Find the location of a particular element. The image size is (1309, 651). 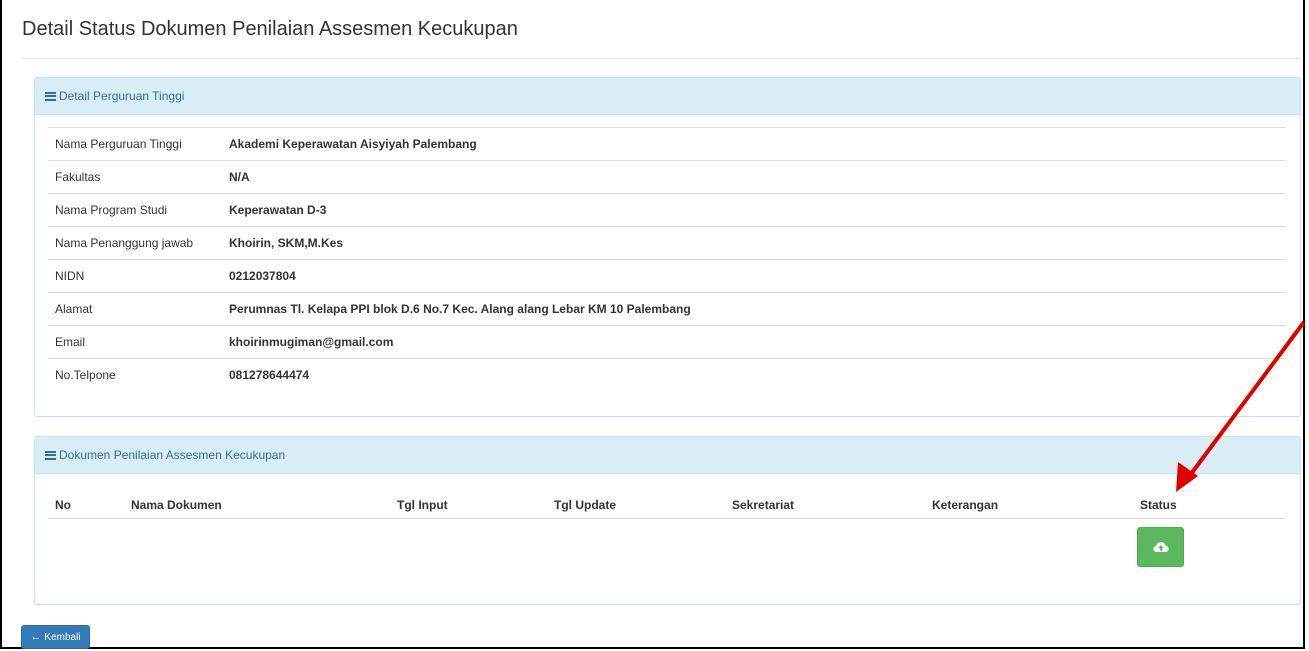

cloud-upload-icon is located at coordinates (1161, 547).